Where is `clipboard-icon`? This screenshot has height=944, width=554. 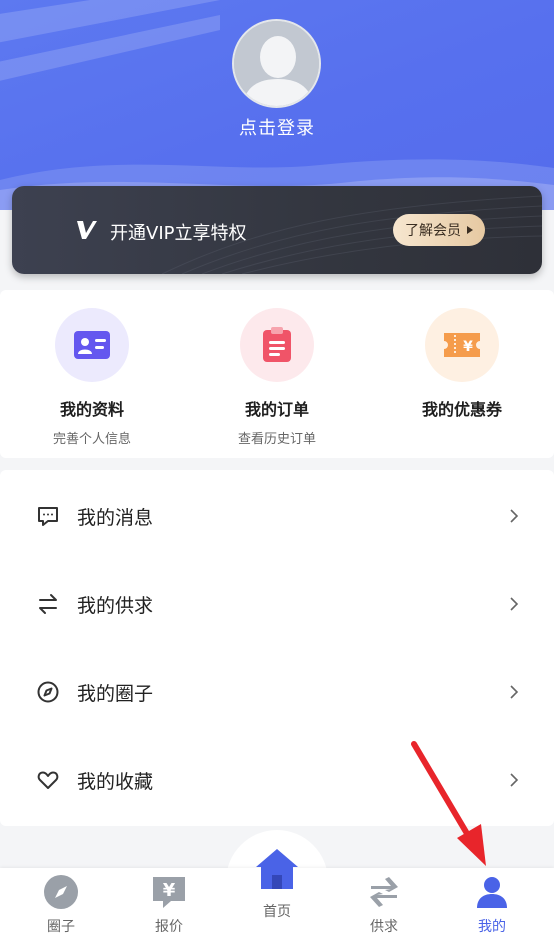
clipboard-icon is located at coordinates (277, 345).